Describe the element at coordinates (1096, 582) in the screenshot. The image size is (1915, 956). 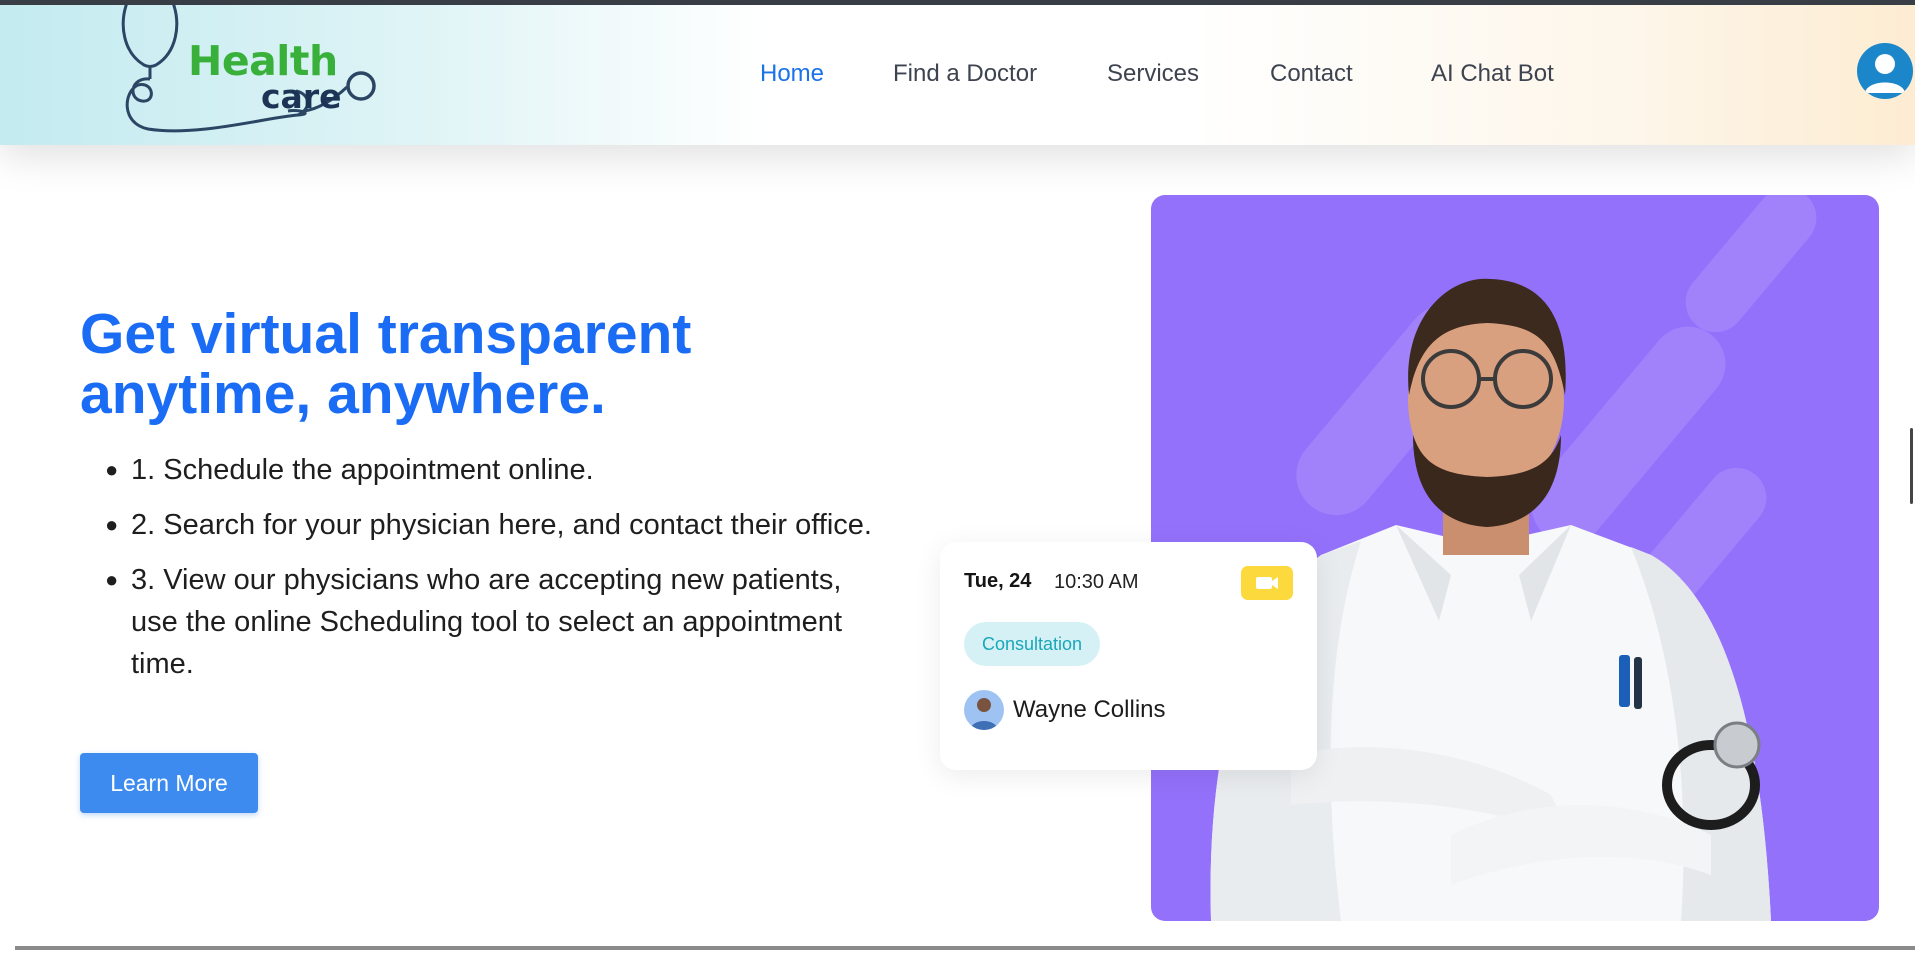
I see `appointment-time: 10:30 AM` at that location.